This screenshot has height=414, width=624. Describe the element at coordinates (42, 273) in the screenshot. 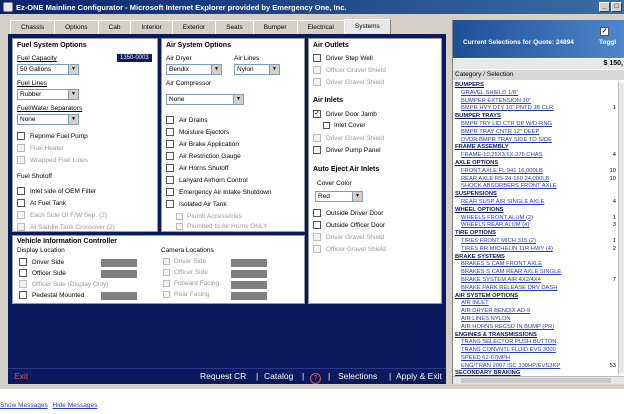

I see `display-officer-side-checkbox: Officer Side` at that location.